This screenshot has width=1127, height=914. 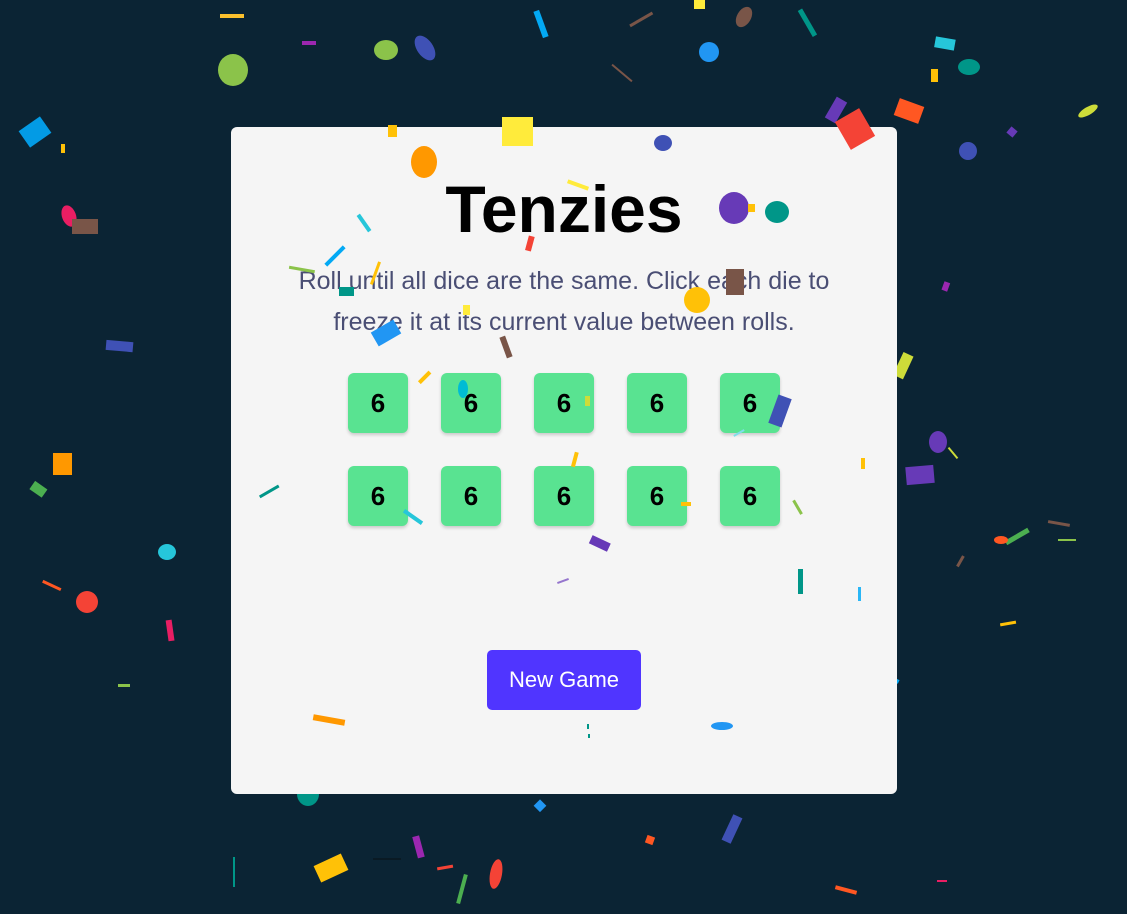 I want to click on new-game-button: New Game, so click(x=564, y=680).